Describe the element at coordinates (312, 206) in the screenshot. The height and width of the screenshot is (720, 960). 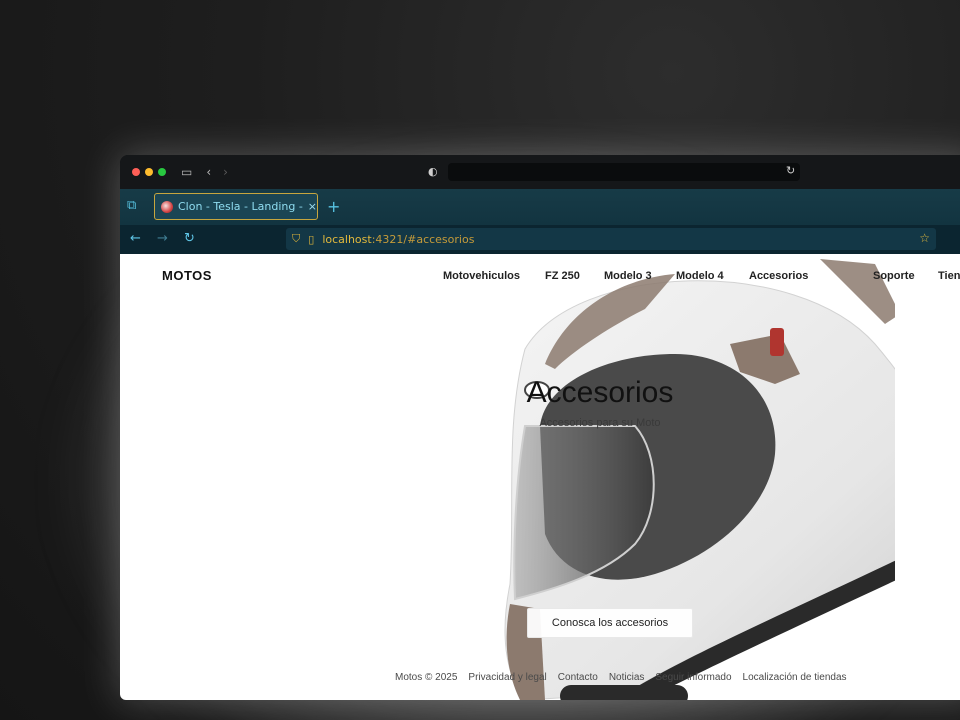
I see `tab-close-icon: ×` at that location.